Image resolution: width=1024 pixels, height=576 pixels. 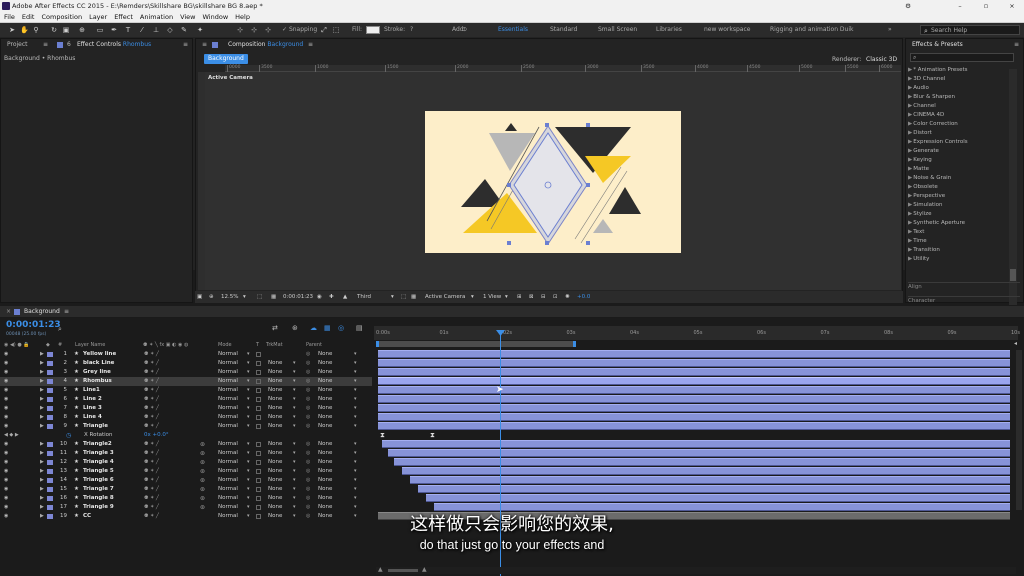 I want to click on panel-close-icon: ≡, so click(x=204, y=45).